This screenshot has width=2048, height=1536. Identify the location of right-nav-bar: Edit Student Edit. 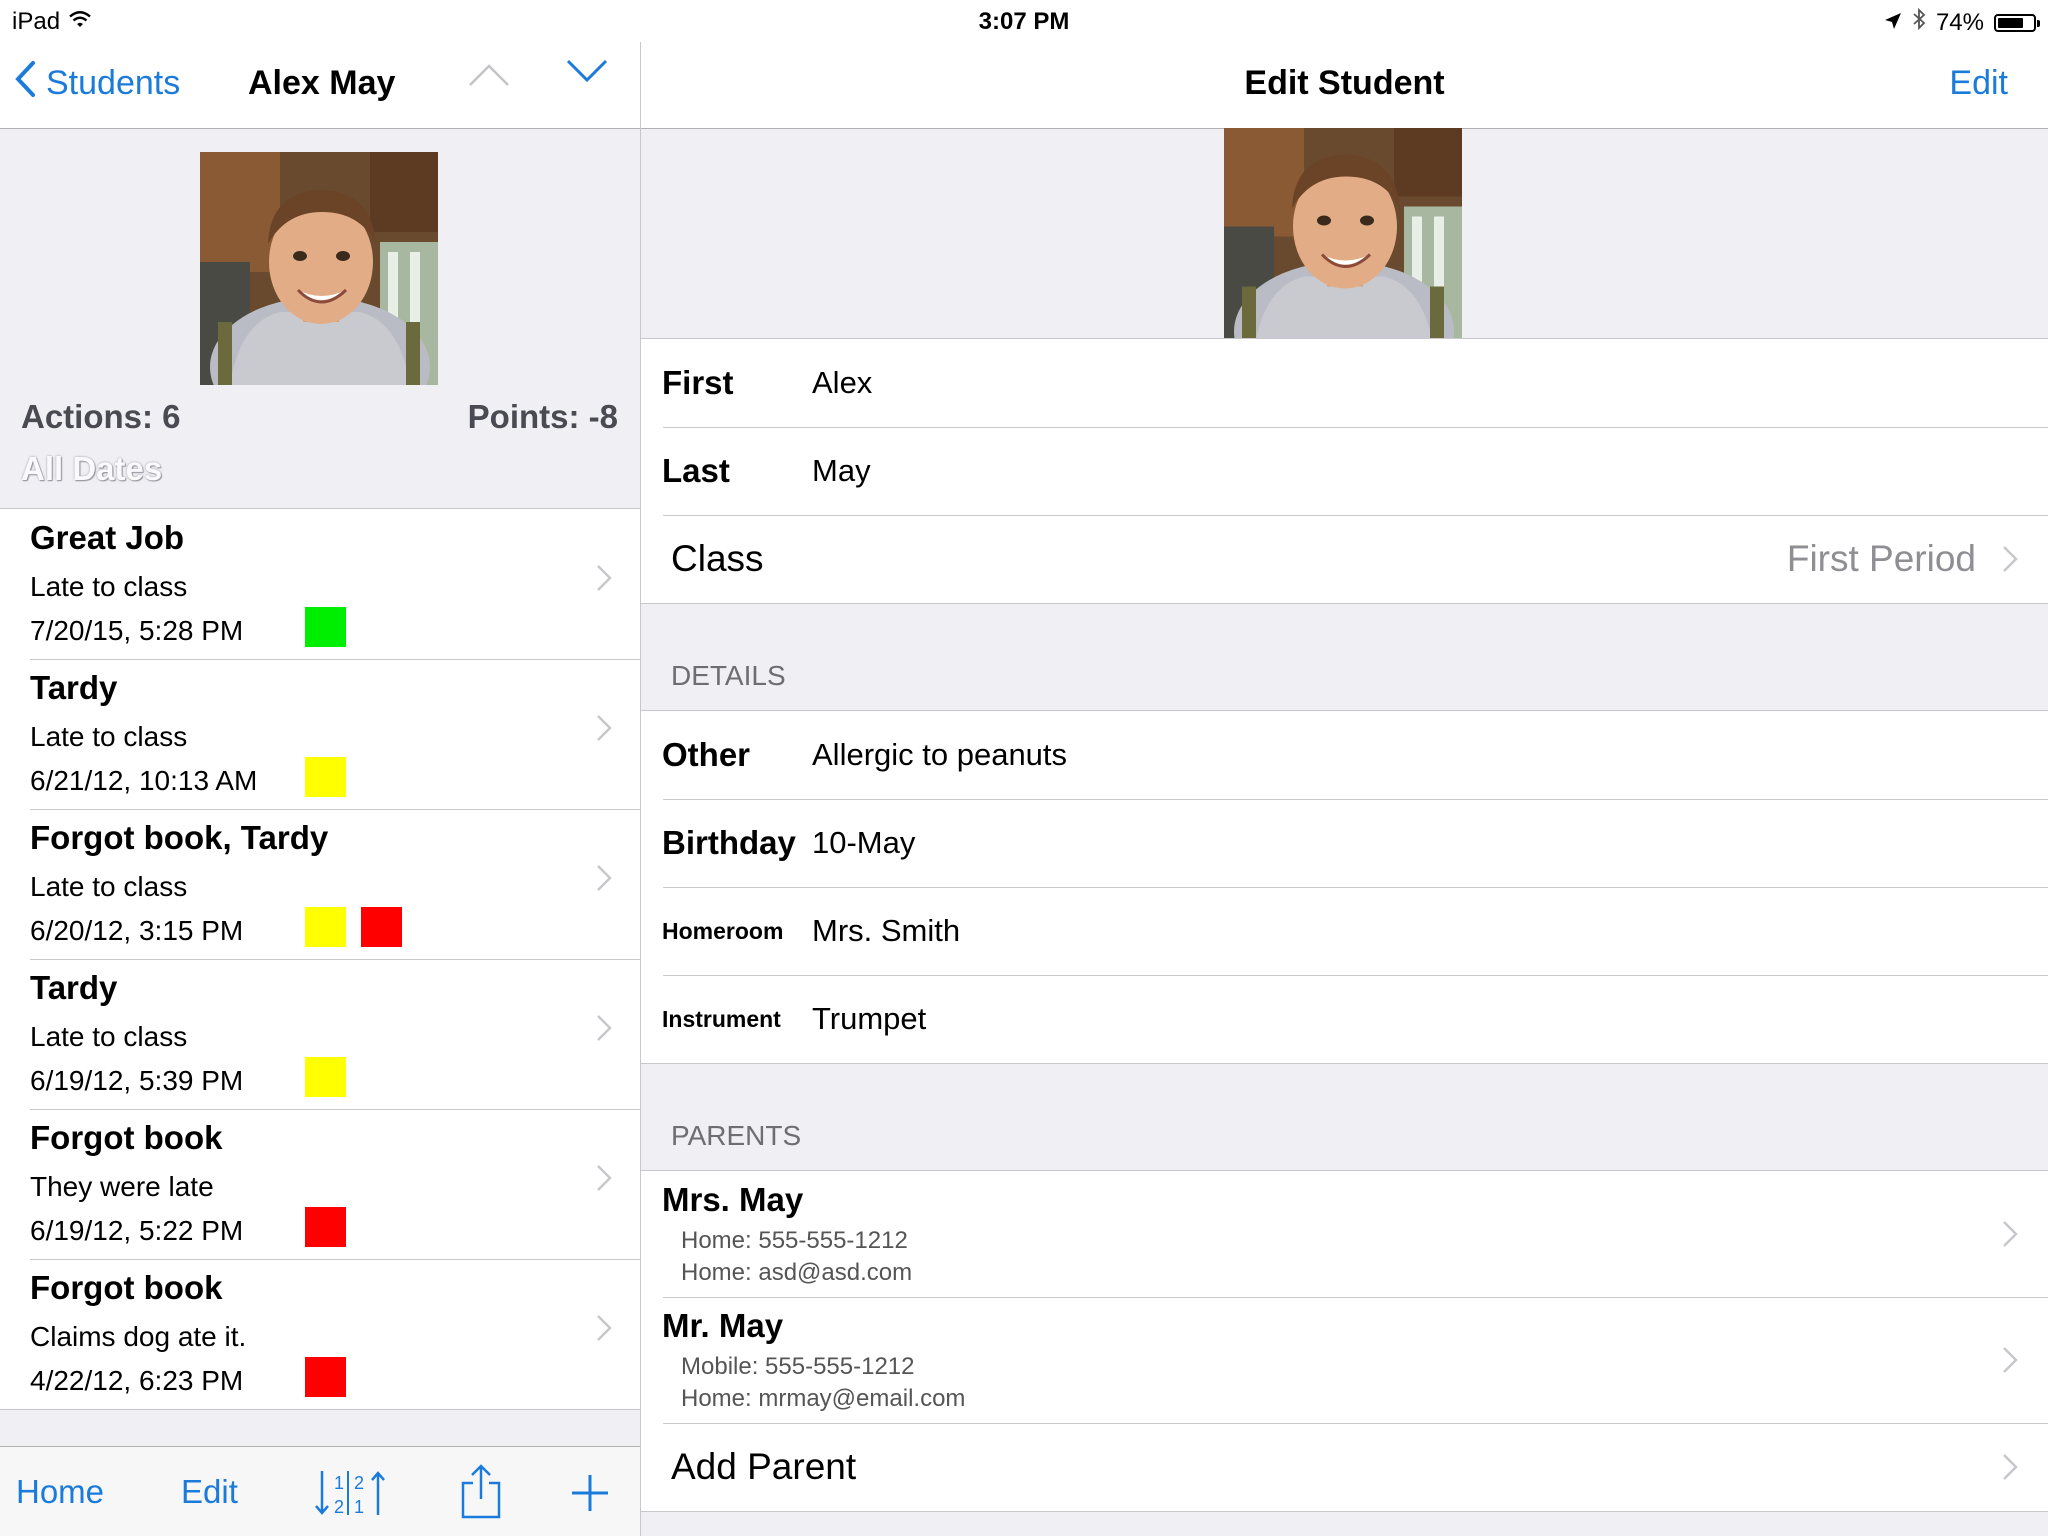
(1344, 85).